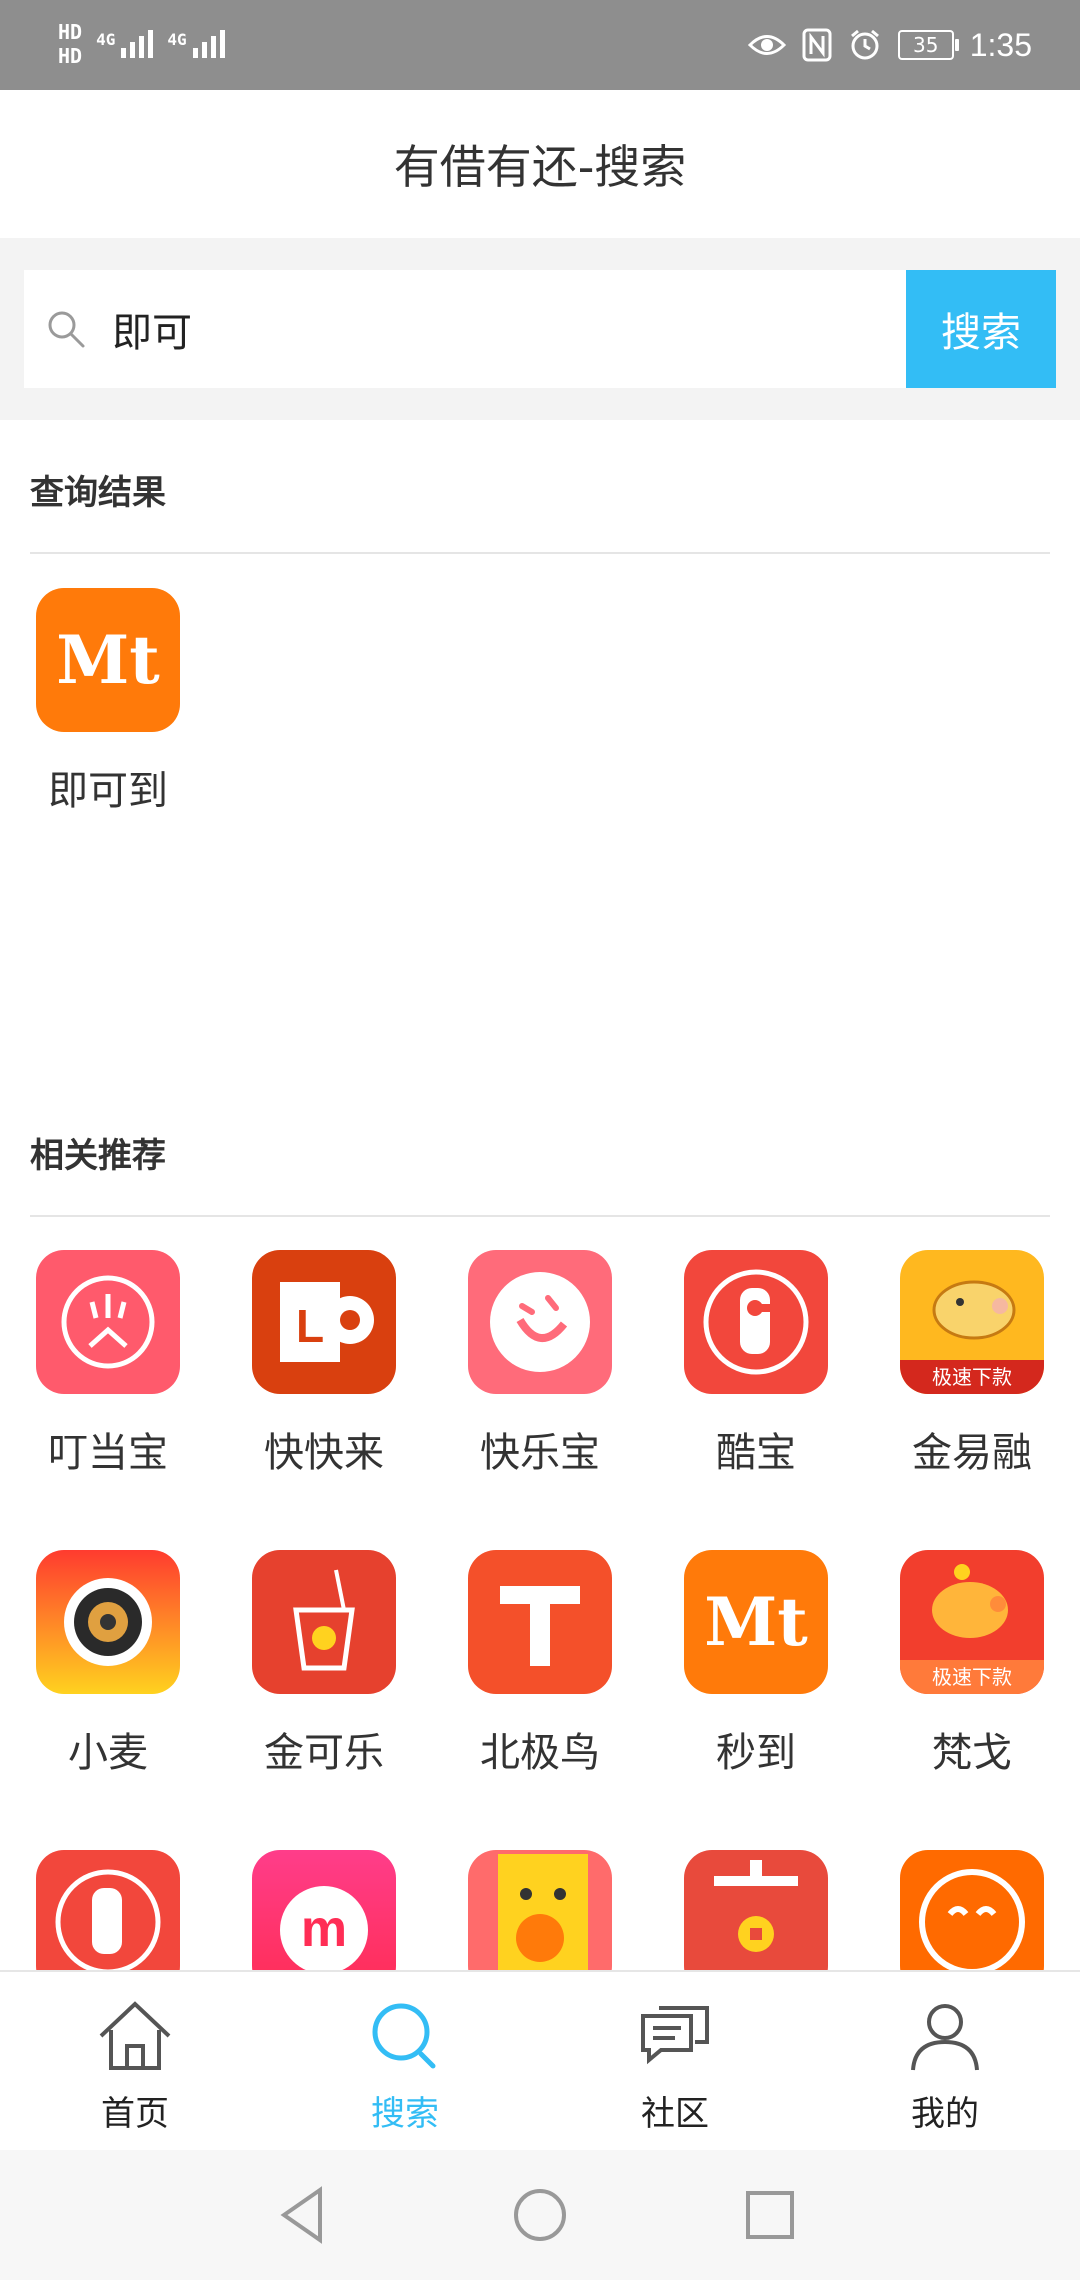  I want to click on app-label: 即可到, so click(108, 791).